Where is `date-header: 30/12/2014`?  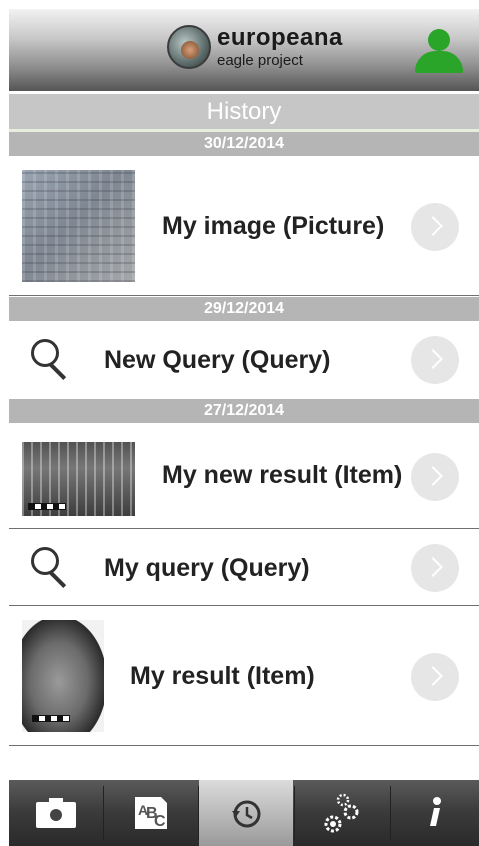 date-header: 30/12/2014 is located at coordinates (244, 144).